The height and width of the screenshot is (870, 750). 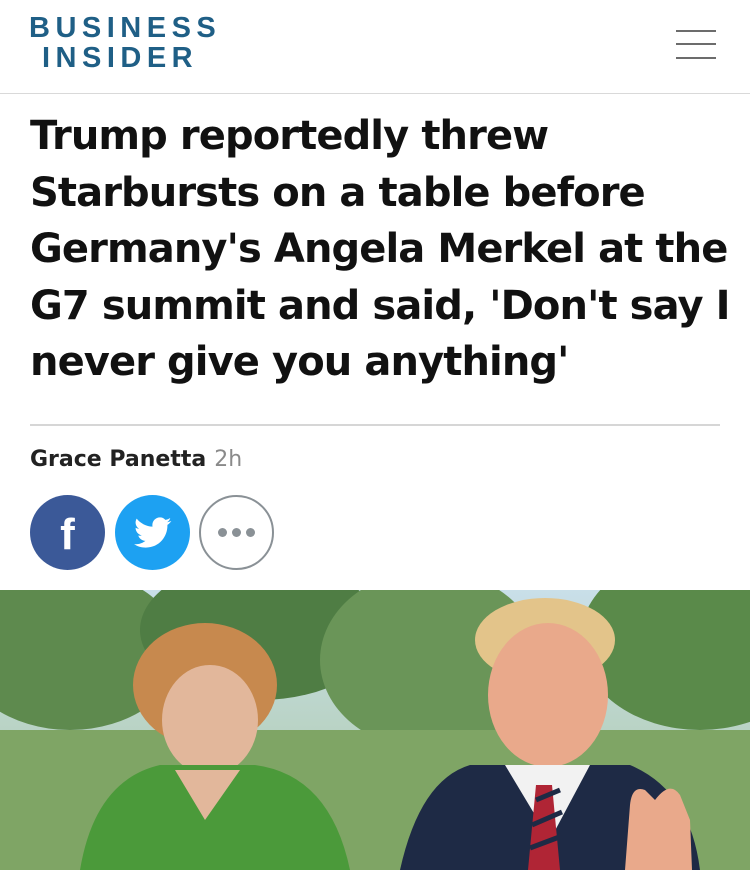 I want to click on more-dots-icon, so click(x=236, y=532).